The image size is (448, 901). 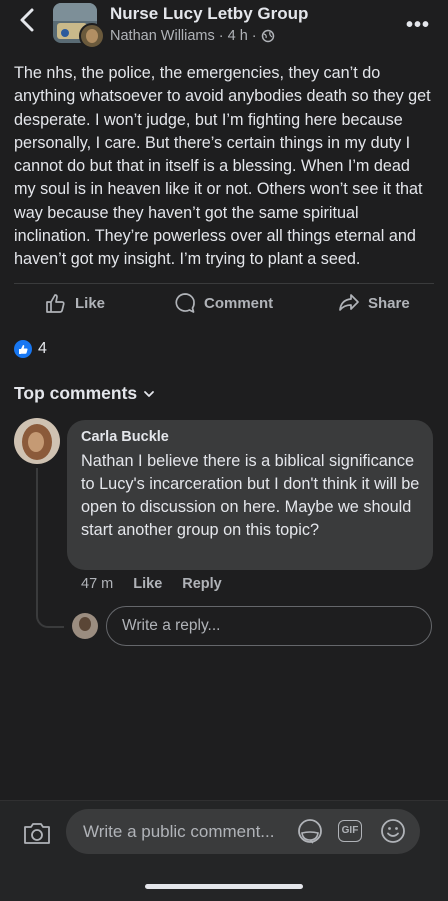 What do you see at coordinates (55, 303) in the screenshot?
I see `thumbs-up-icon` at bounding box center [55, 303].